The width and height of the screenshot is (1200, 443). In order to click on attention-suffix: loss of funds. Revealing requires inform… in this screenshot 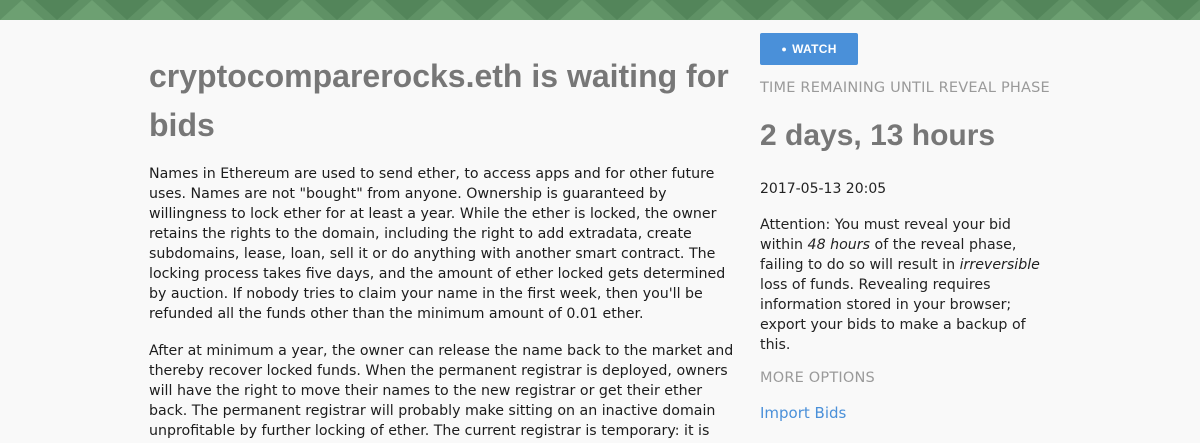, I will do `click(893, 315)`.